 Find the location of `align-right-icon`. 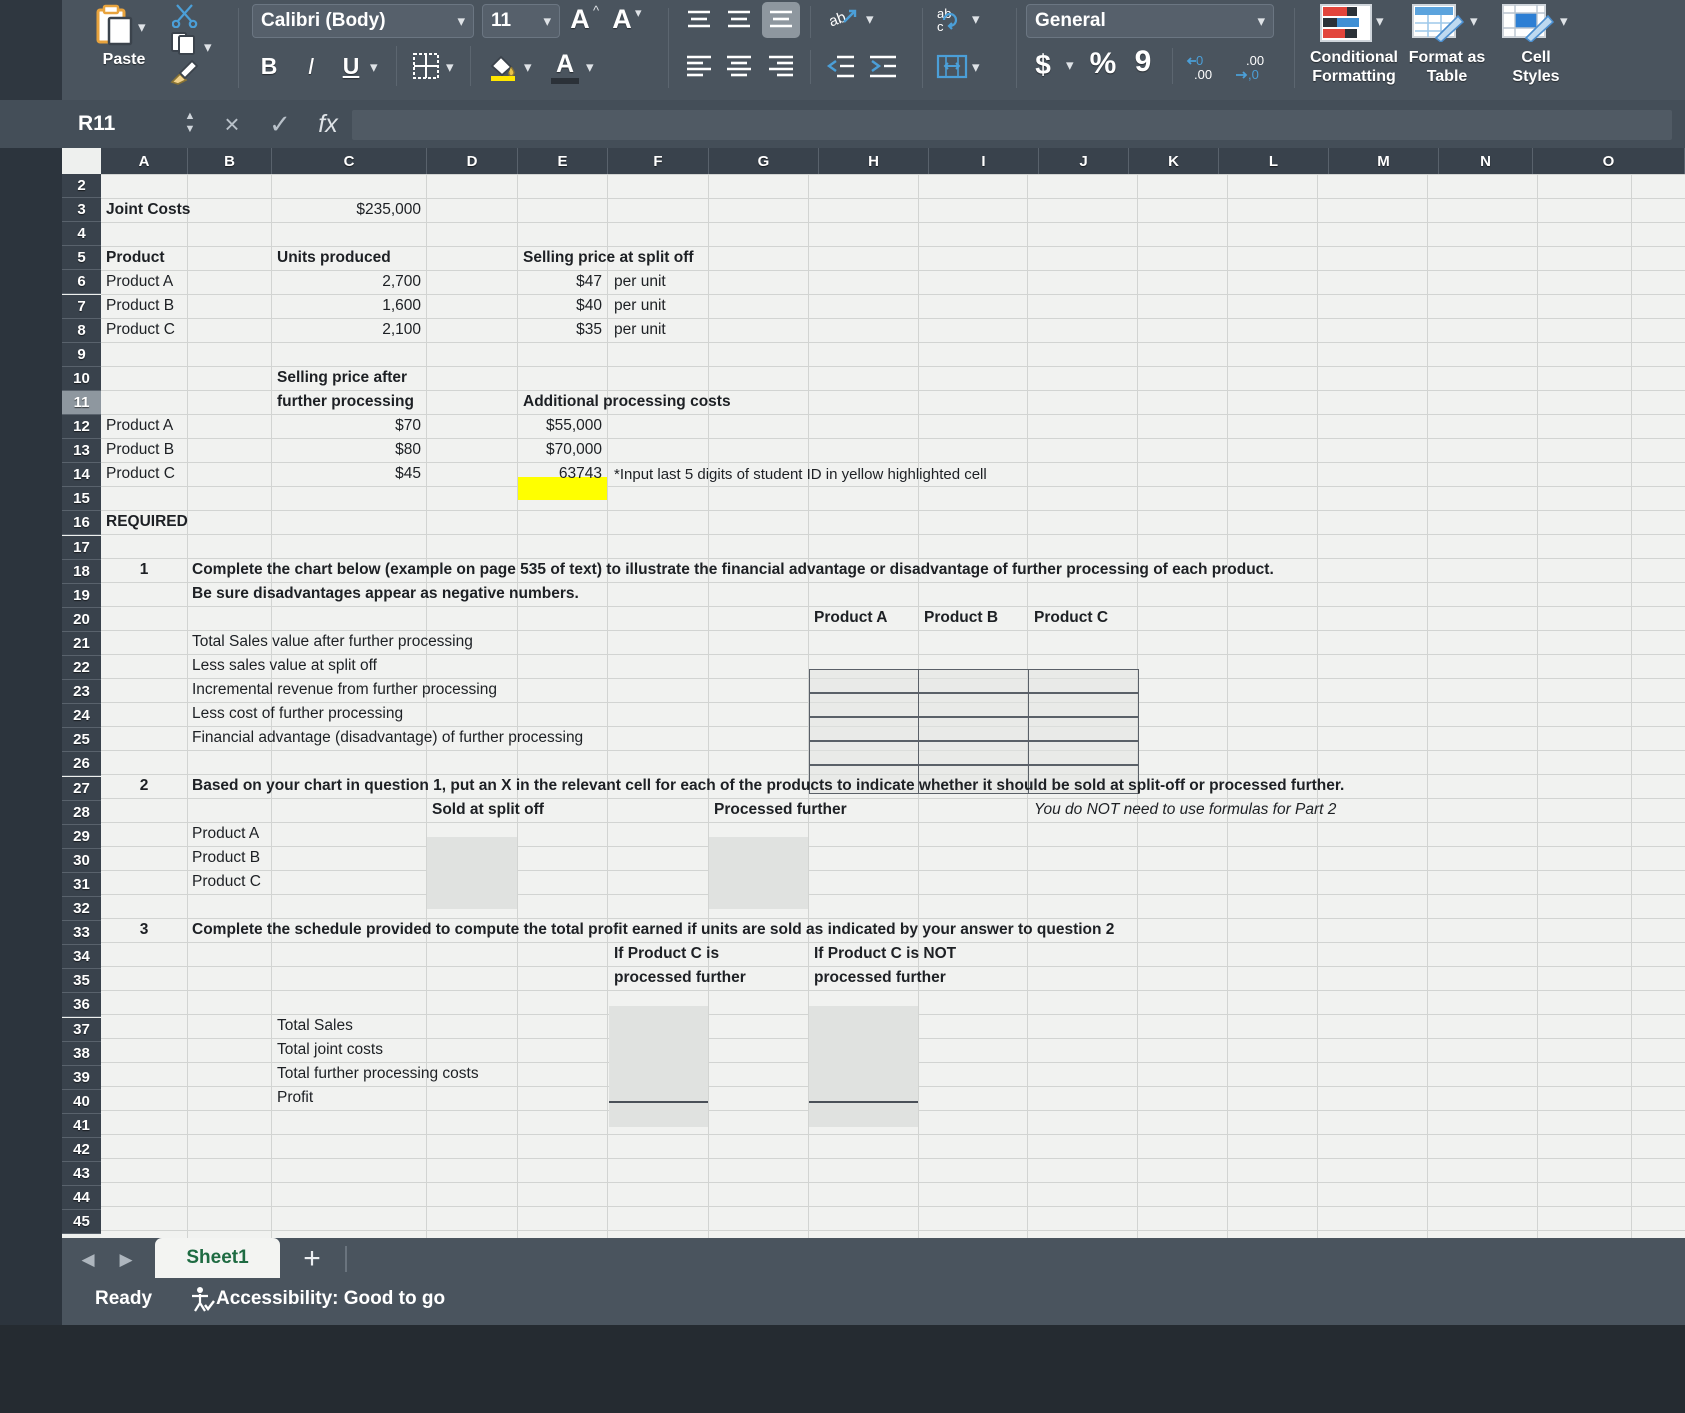

align-right-icon is located at coordinates (781, 66).